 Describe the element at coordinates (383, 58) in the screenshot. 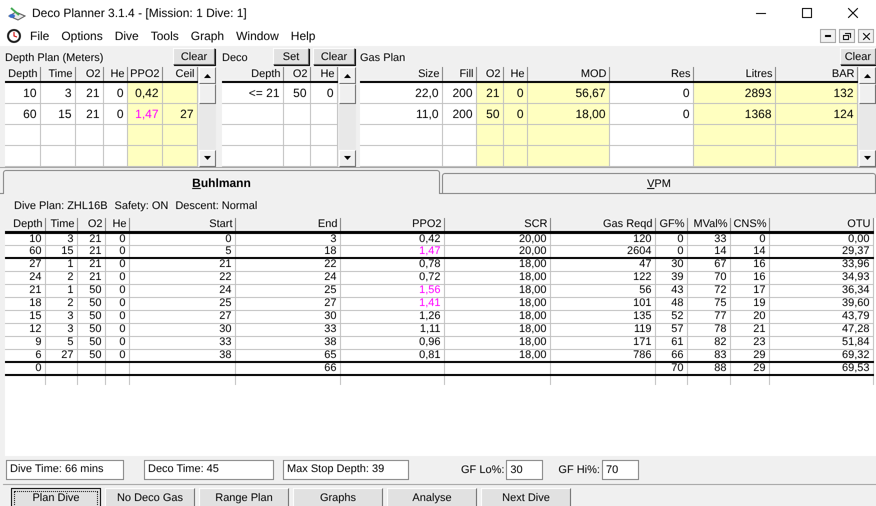

I see `section-label: Gas Plan` at that location.